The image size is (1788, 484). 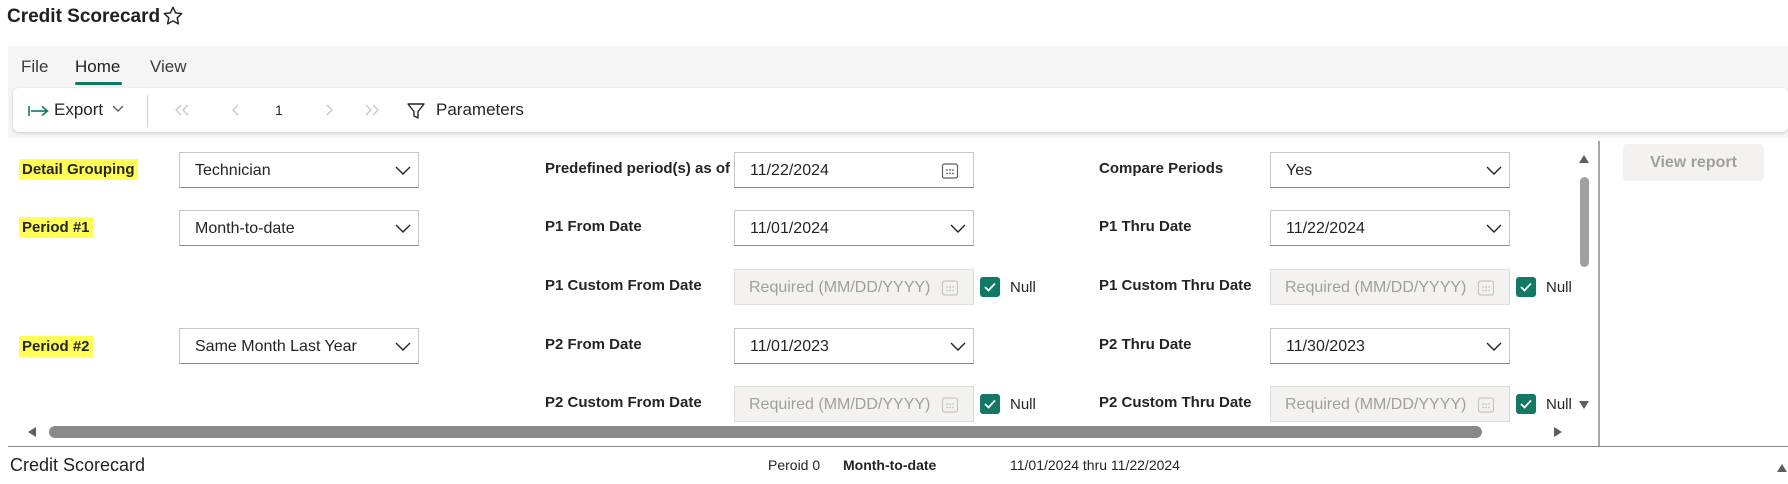 I want to click on p1-custom-thru-placeholder: Required (MM/DD/YYYY), so click(x=1376, y=287).